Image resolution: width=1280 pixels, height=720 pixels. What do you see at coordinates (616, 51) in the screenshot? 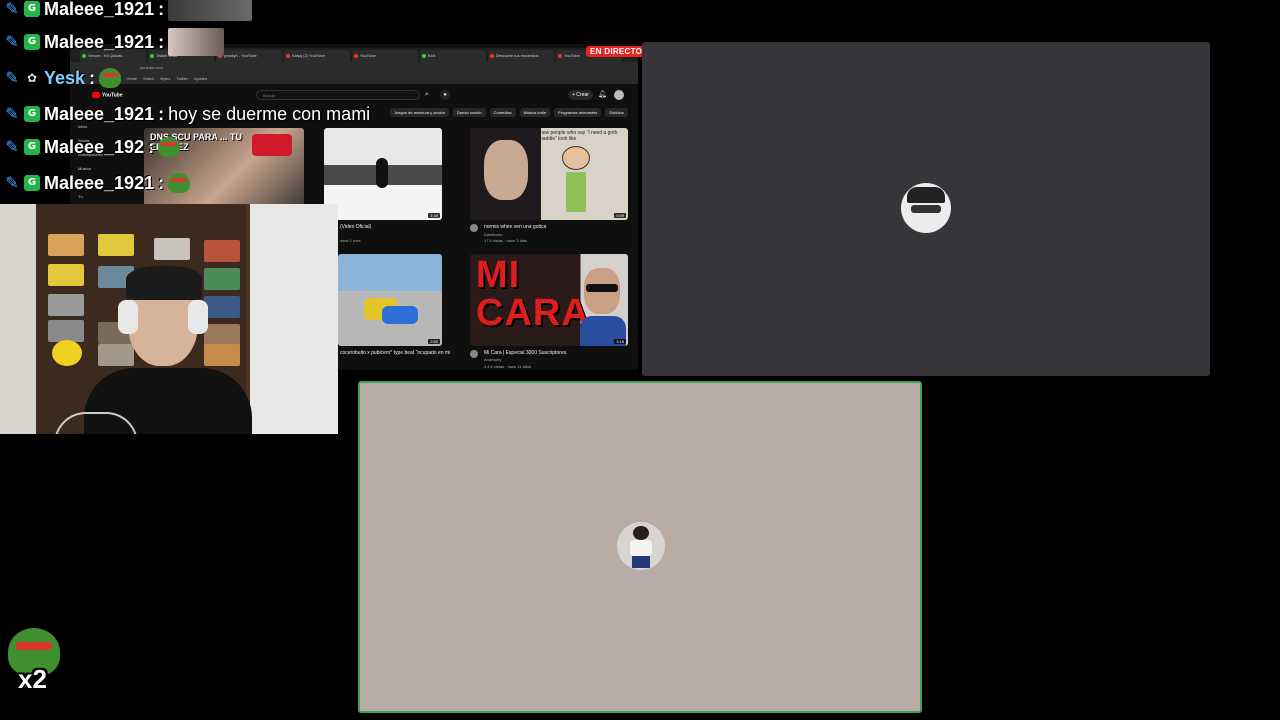
I see `live-badge: EN DIRECTO` at bounding box center [616, 51].